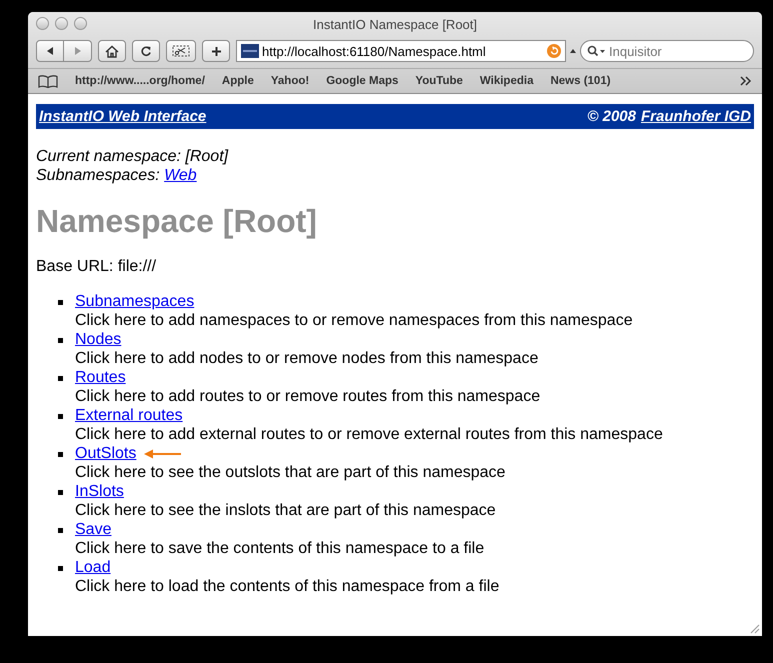 The image size is (773, 663). I want to click on forward-icon, so click(77, 51).